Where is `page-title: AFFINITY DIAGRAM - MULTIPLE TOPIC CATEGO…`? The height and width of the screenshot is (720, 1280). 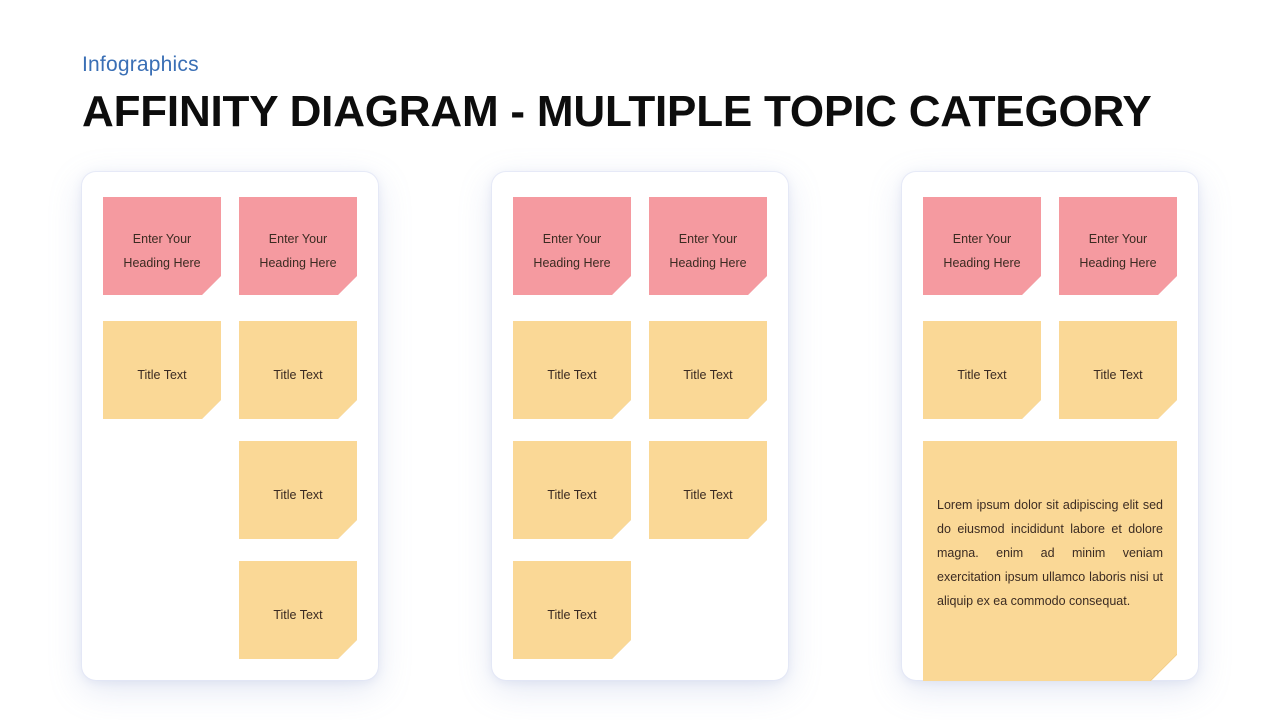 page-title: AFFINITY DIAGRAM - MULTIPLE TOPIC CATEGO… is located at coordinates (617, 111).